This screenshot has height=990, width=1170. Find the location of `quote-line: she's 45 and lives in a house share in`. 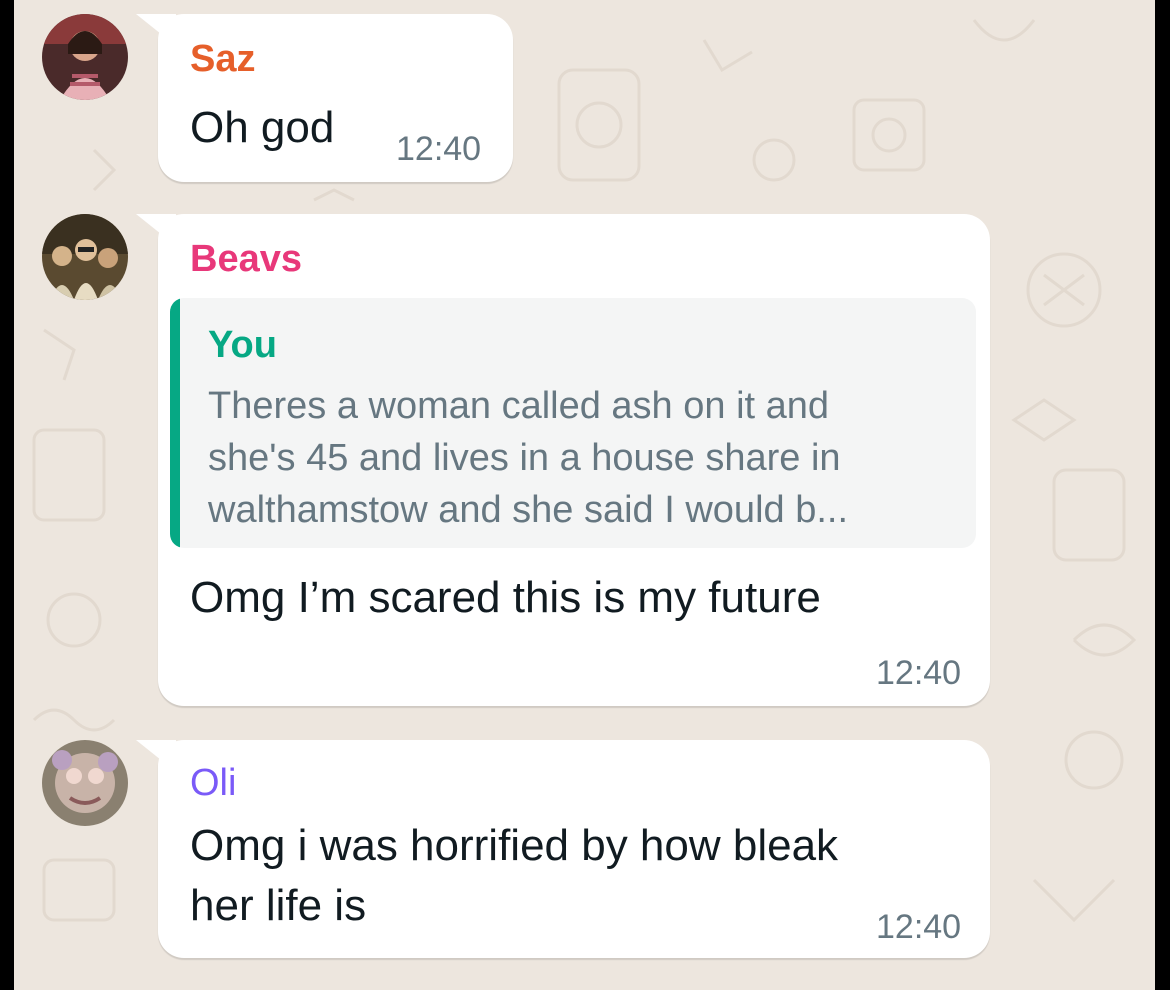

quote-line: she's 45 and lives in a house share in is located at coordinates (524, 458).